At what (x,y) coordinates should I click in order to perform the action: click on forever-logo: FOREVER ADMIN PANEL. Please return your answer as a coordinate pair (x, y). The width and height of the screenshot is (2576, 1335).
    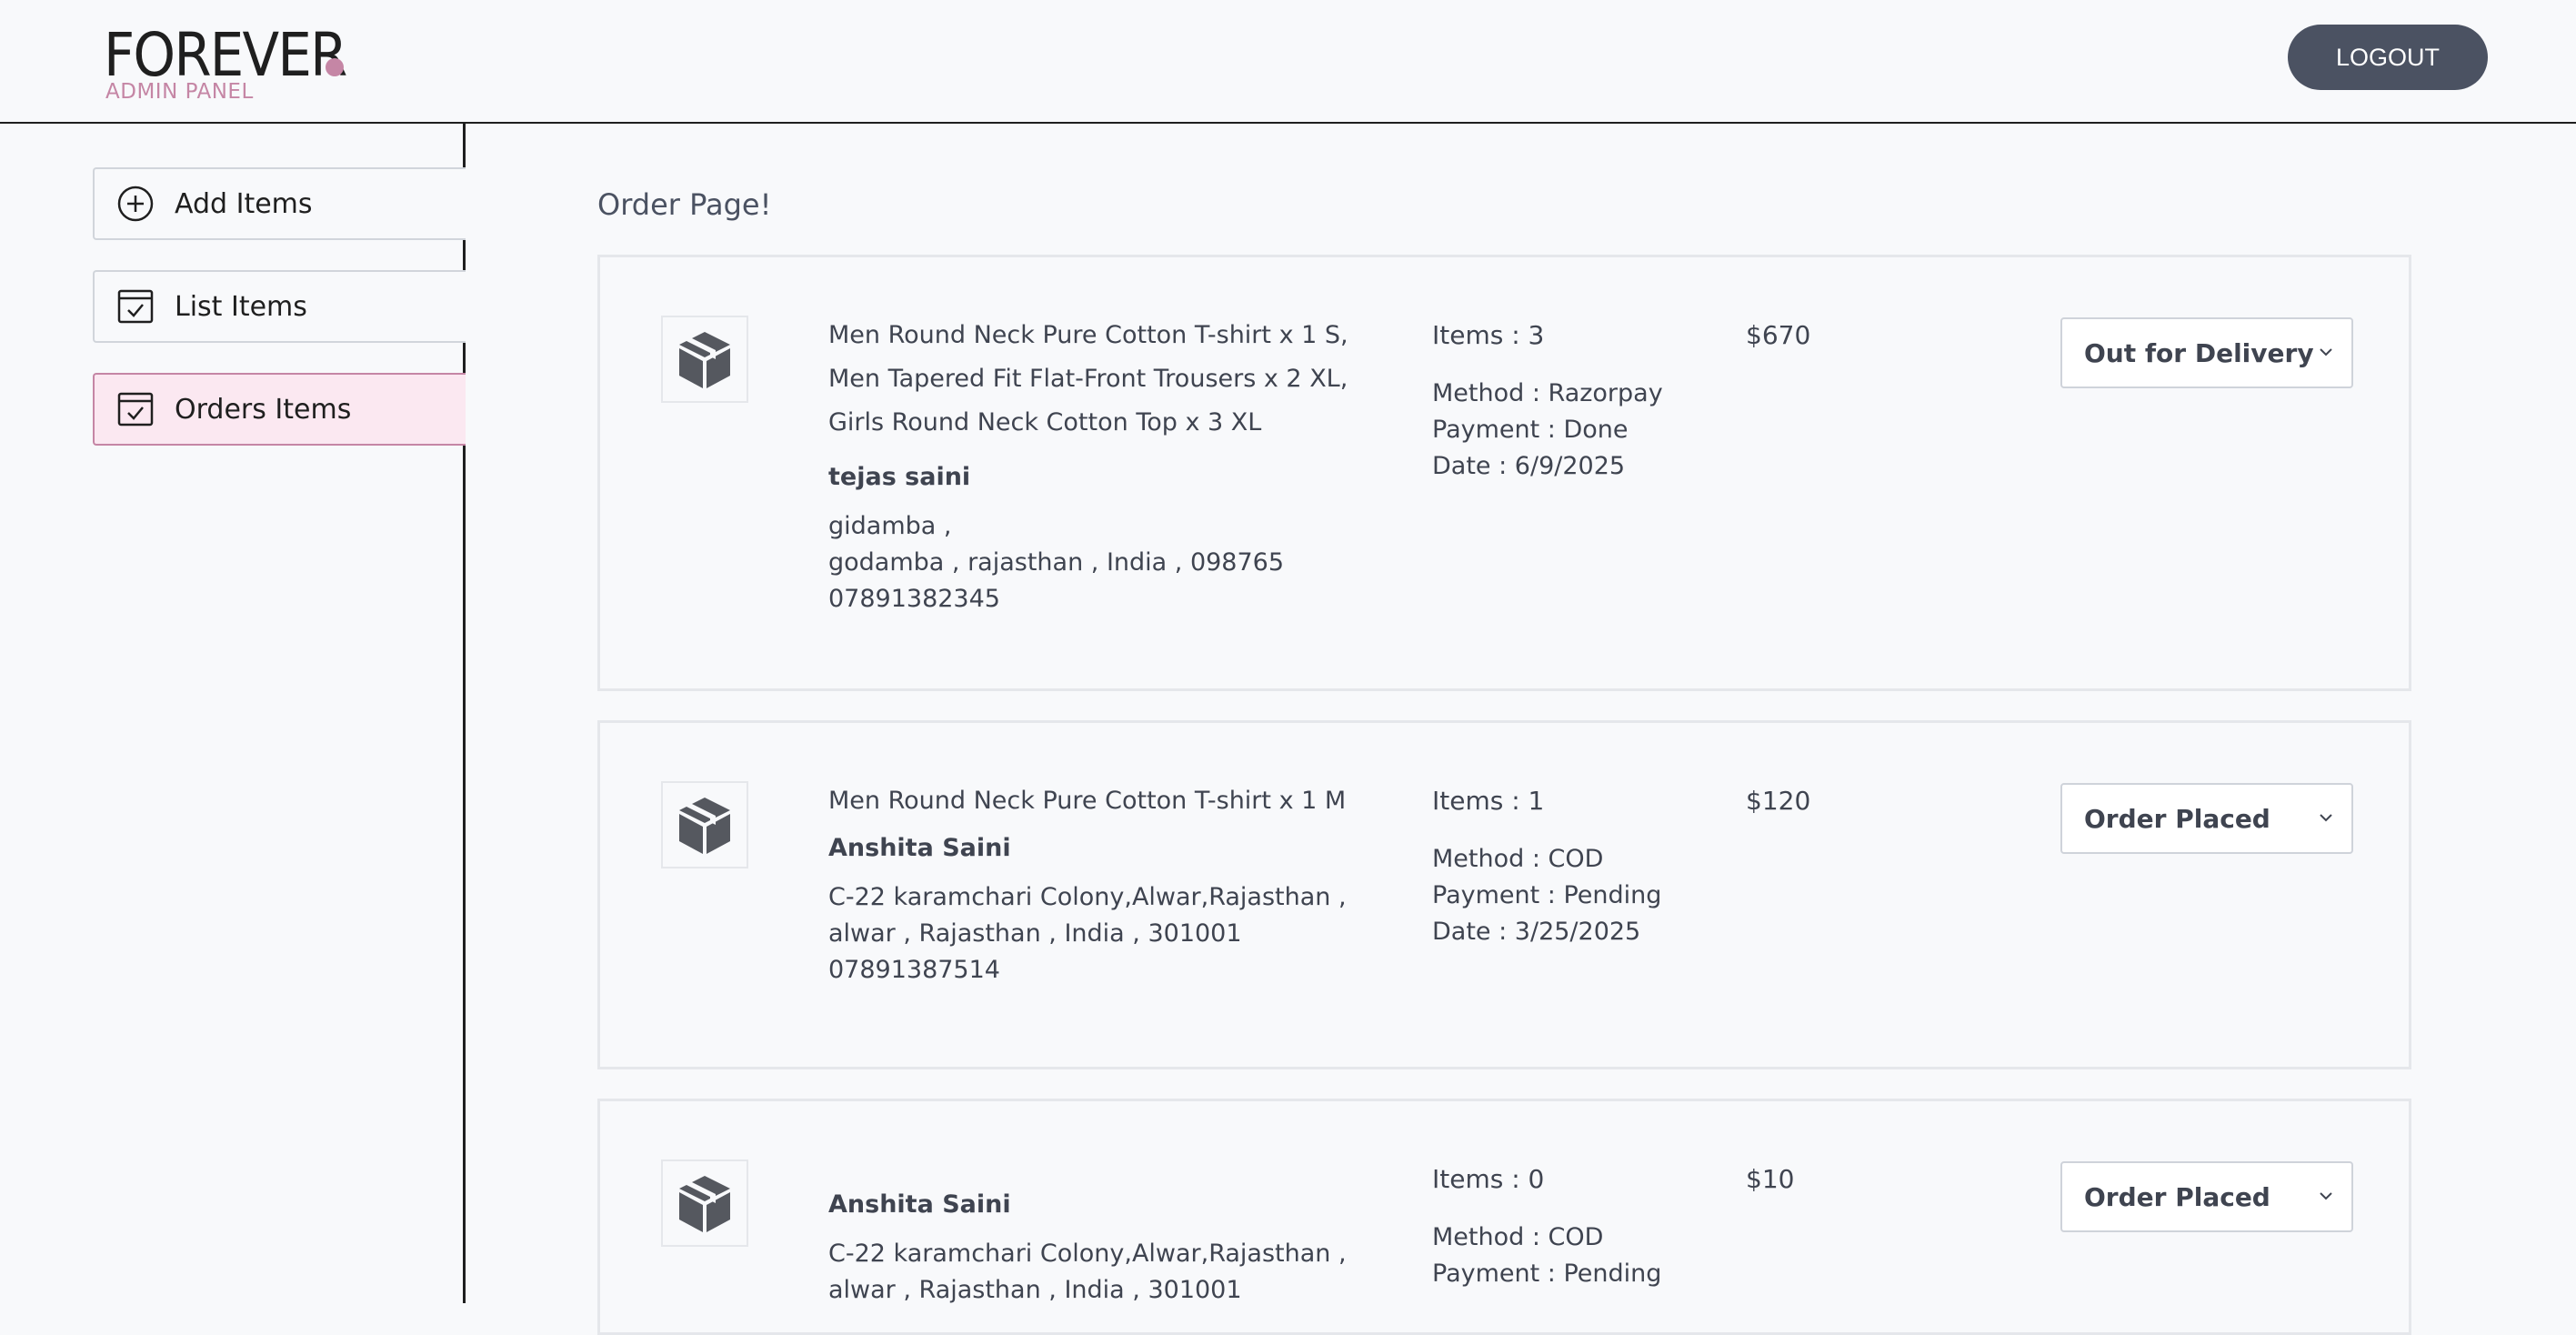
    Looking at the image, I should click on (238, 62).